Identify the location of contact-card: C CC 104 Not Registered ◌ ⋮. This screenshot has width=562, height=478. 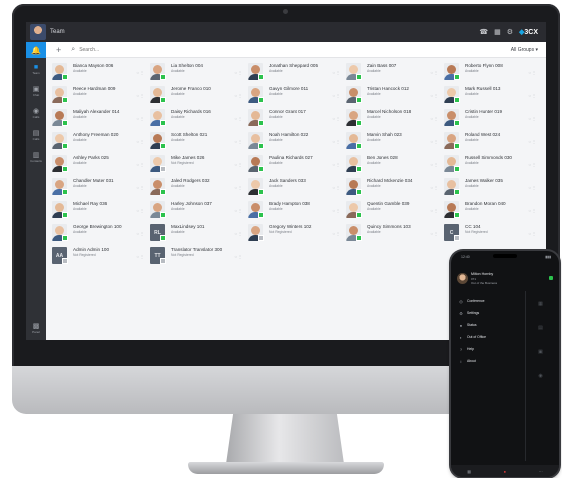
(491, 233).